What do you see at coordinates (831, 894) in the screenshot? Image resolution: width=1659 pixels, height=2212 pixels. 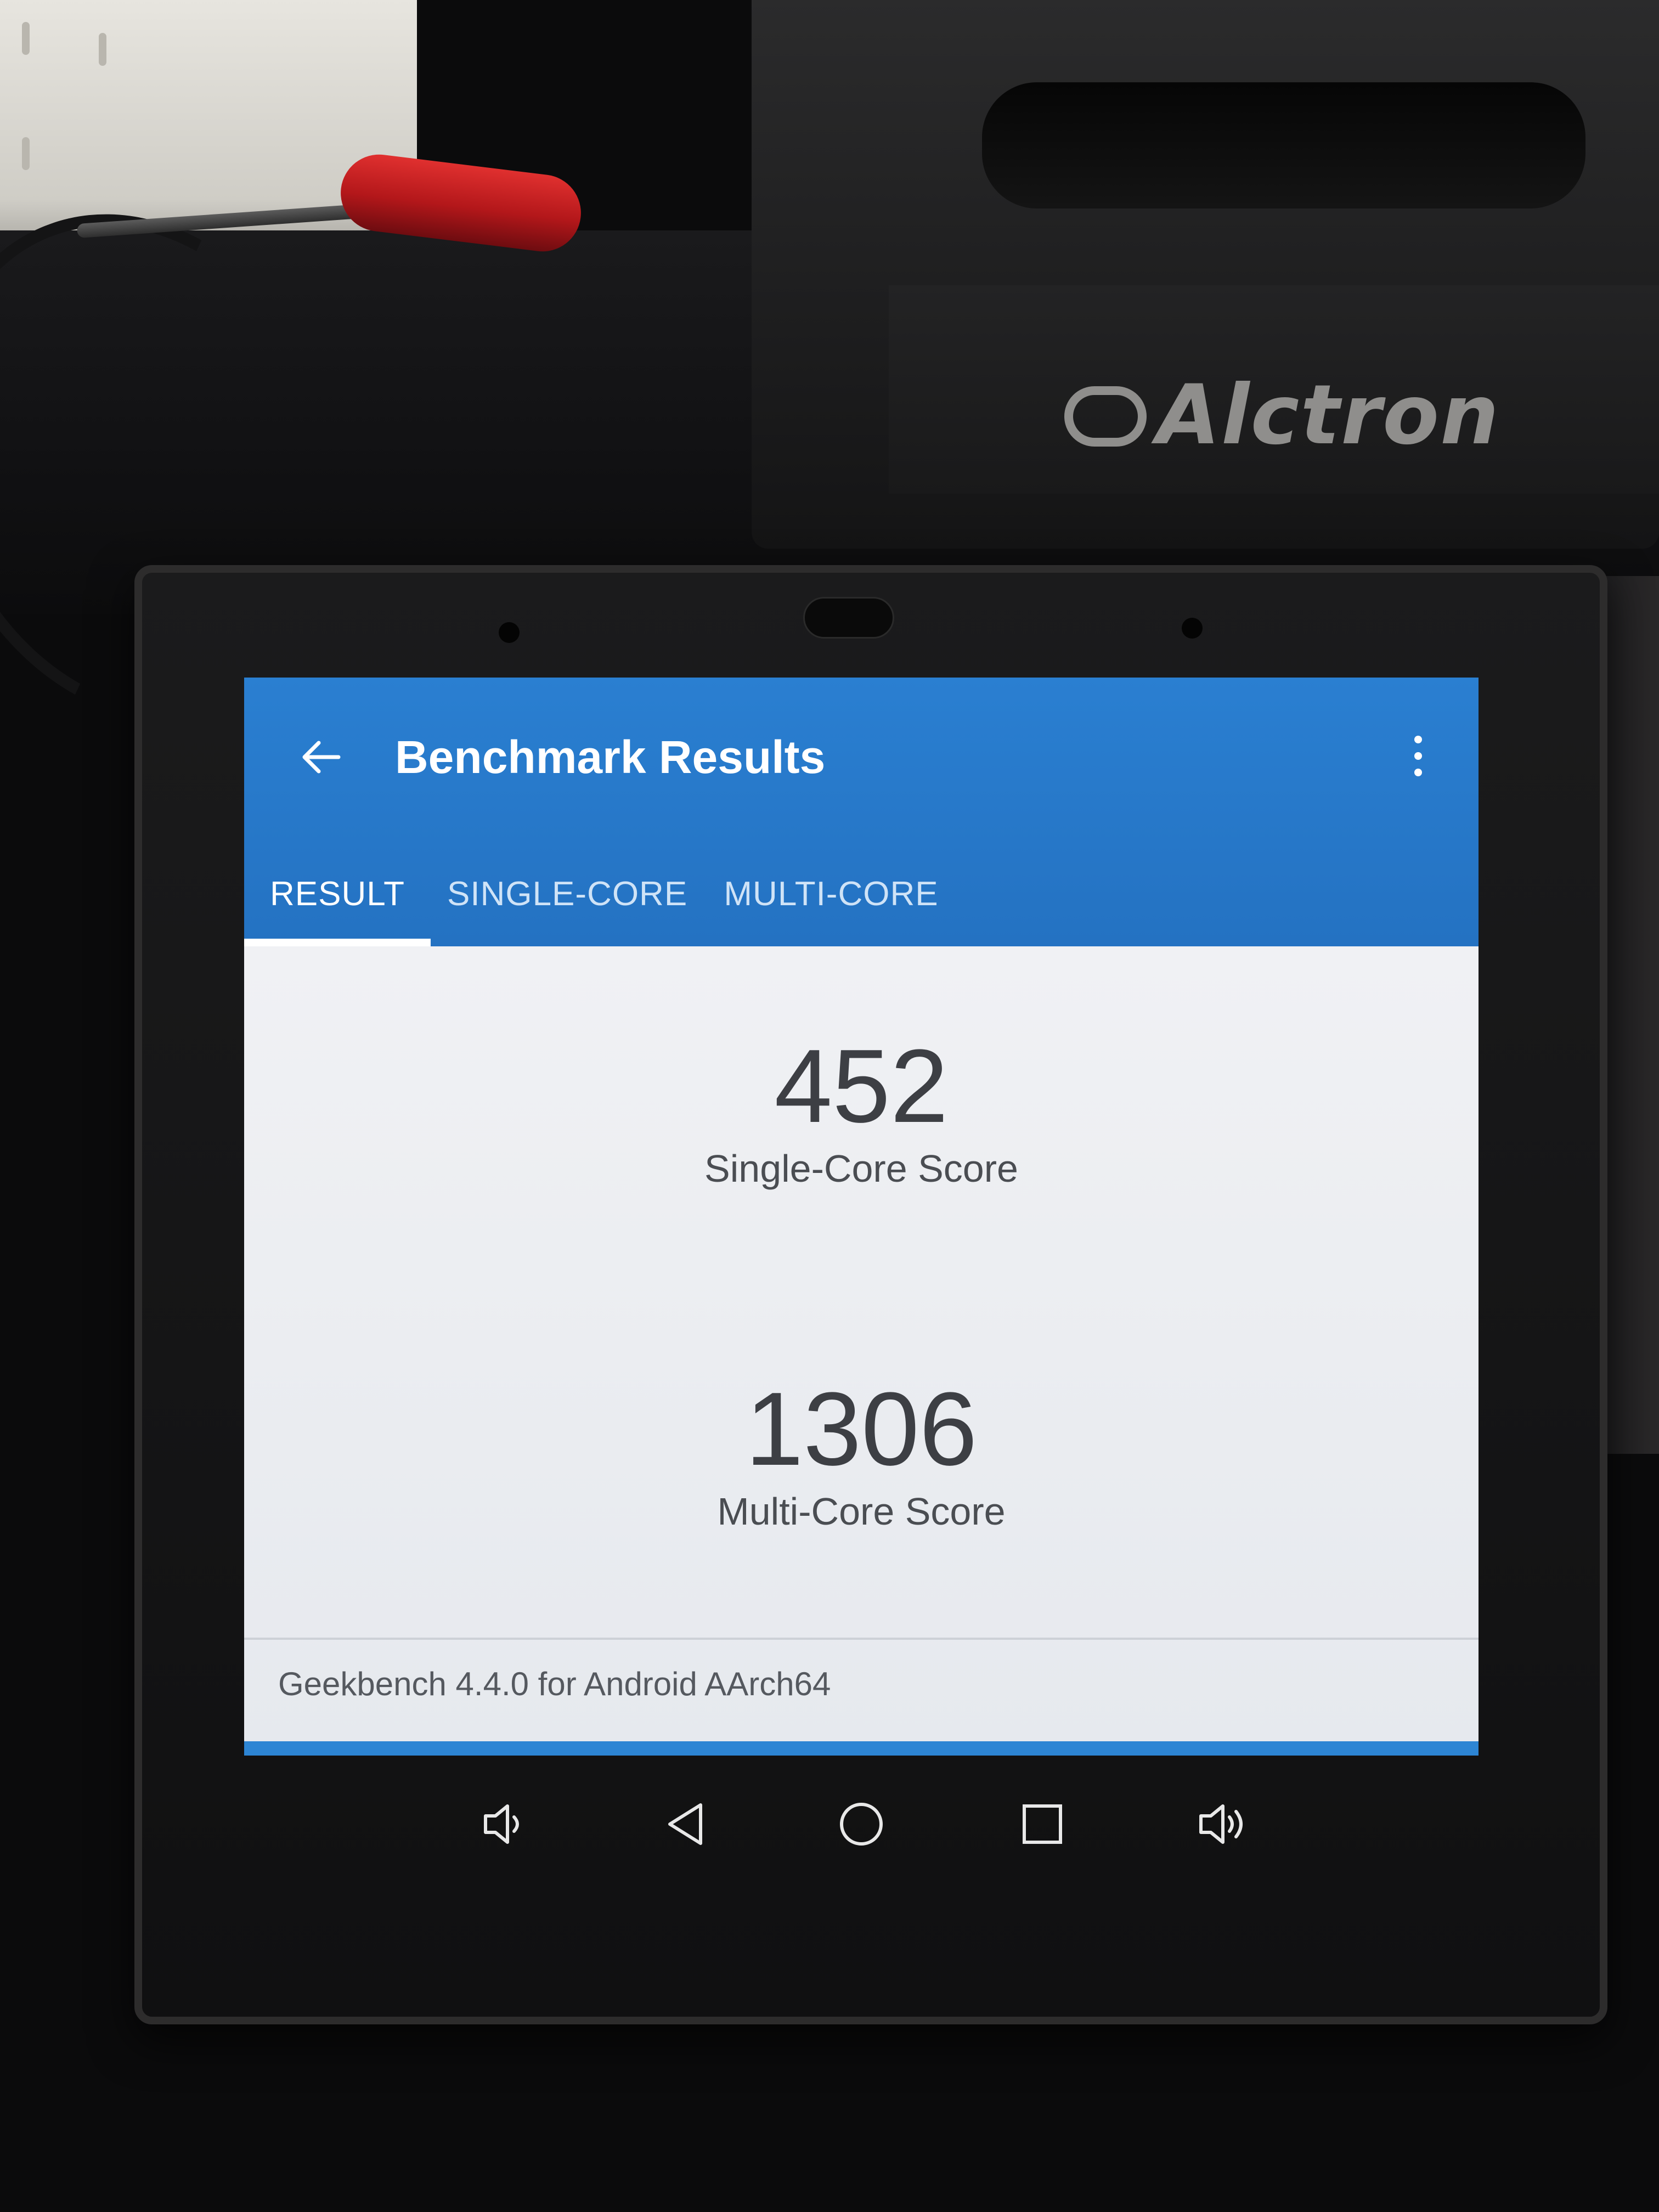 I see `tab-multi-core: MULTI-CORE` at bounding box center [831, 894].